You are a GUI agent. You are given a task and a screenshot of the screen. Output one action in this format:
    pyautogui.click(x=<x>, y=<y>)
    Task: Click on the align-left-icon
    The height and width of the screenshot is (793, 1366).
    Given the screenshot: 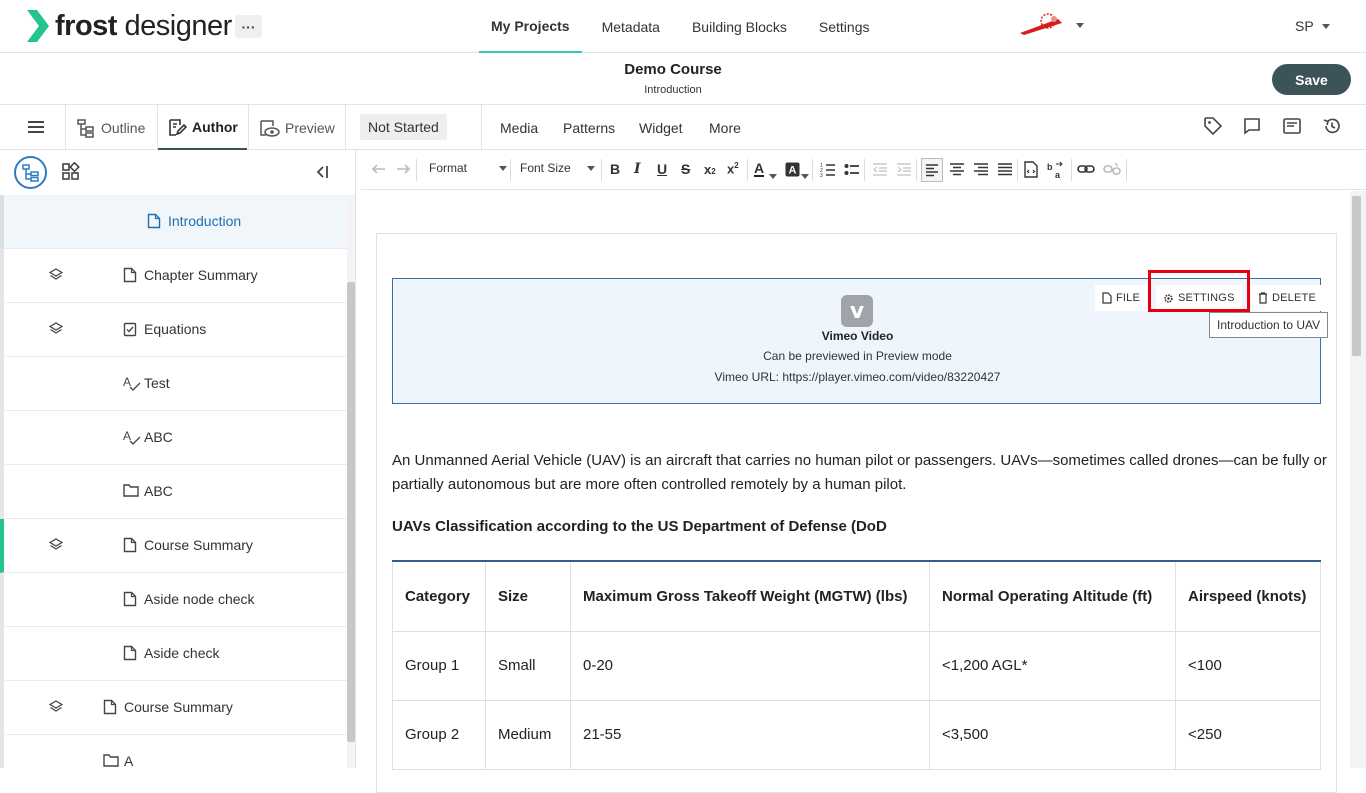 What is the action you would take?
    pyautogui.click(x=932, y=170)
    